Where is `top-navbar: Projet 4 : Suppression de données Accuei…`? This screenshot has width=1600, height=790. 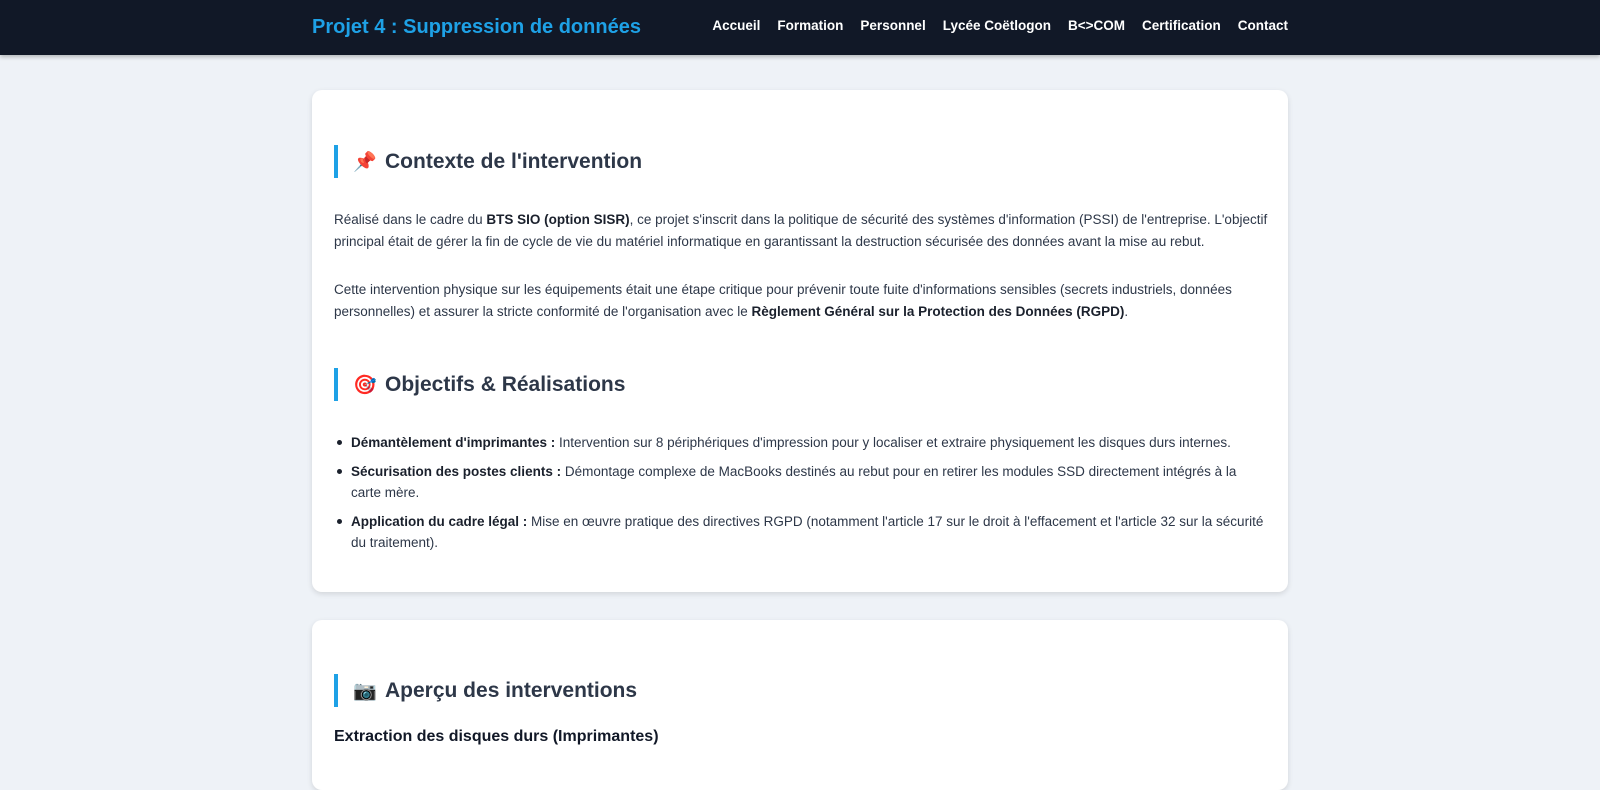
top-navbar: Projet 4 : Suppression de données Accuei… is located at coordinates (800, 27).